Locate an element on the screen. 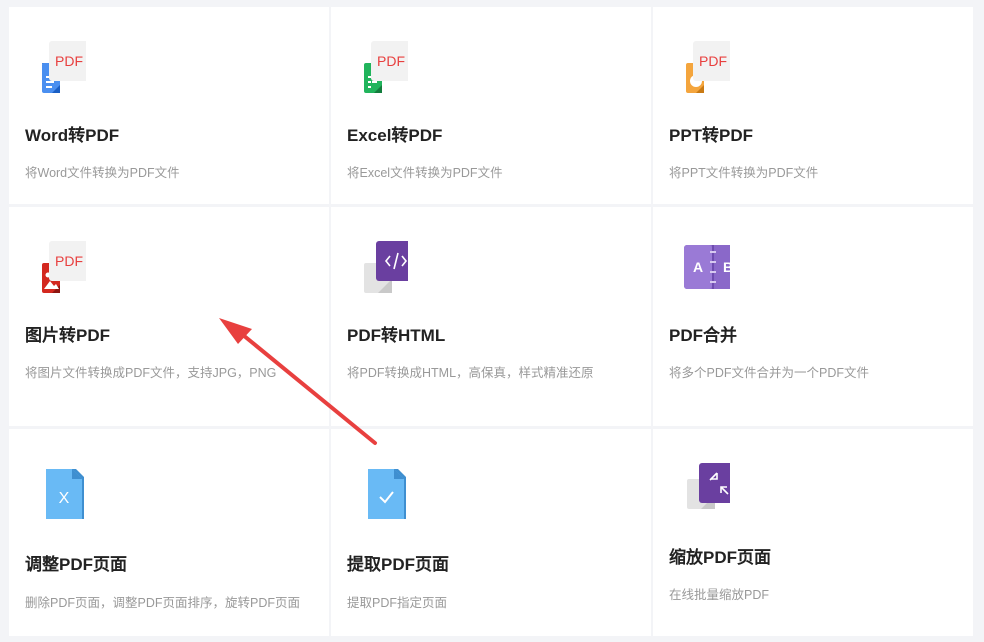 This screenshot has width=984, height=642. tool-title: PPT转PDF is located at coordinates (711, 135).